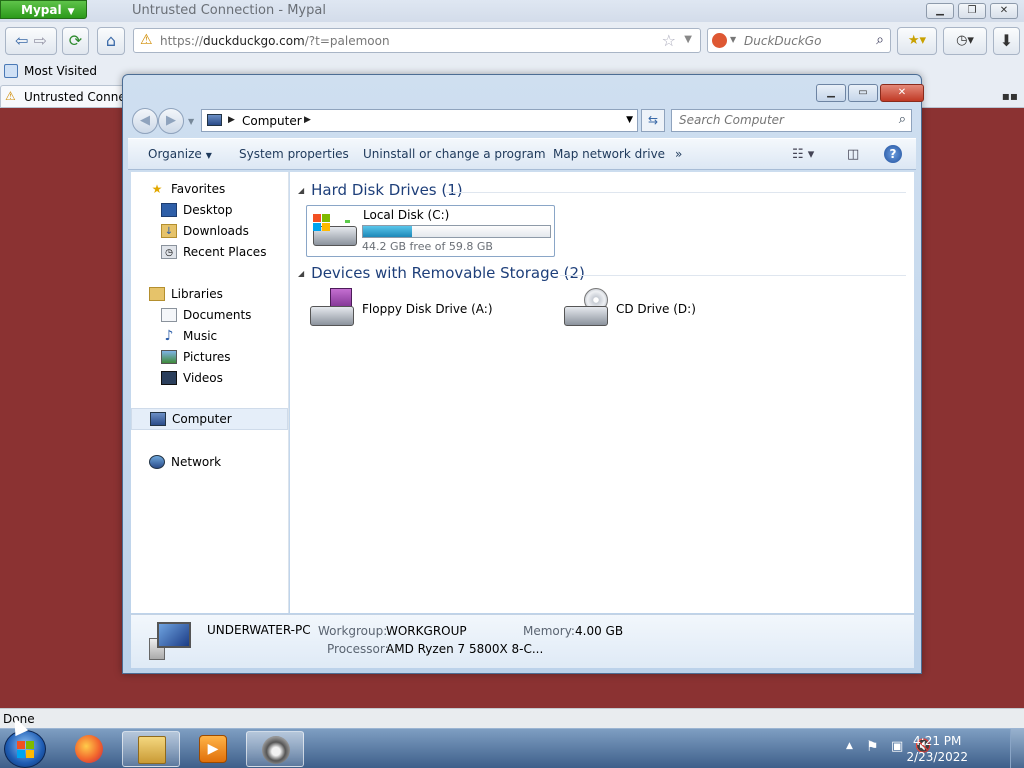 The width and height of the screenshot is (1024, 768). I want to click on explorer-back-forward: ◀ ▶, so click(159, 121).